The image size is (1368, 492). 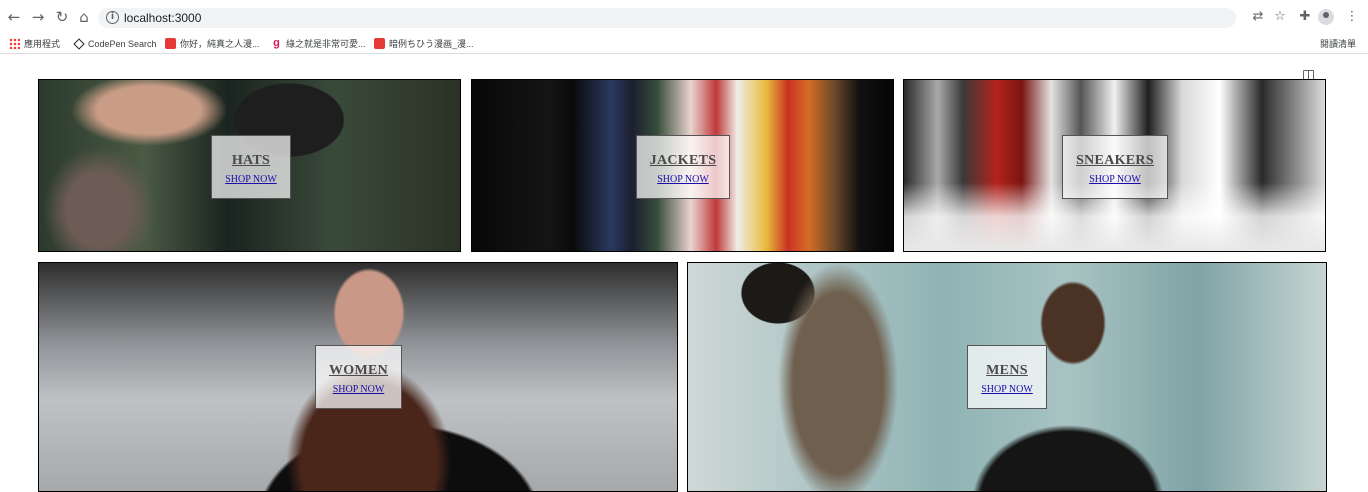 I want to click on category-label-box: HATS SHOP NOW, so click(x=251, y=167).